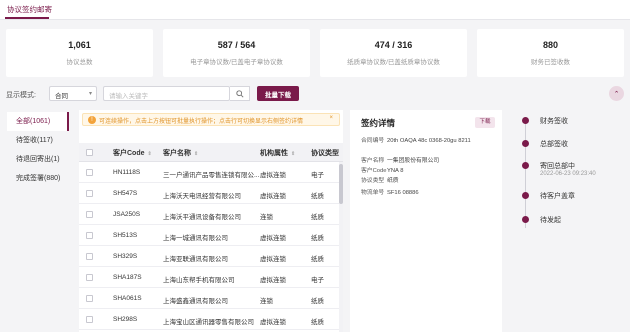  I want to click on display-mode-select: 合同 ▾, so click(73, 93).